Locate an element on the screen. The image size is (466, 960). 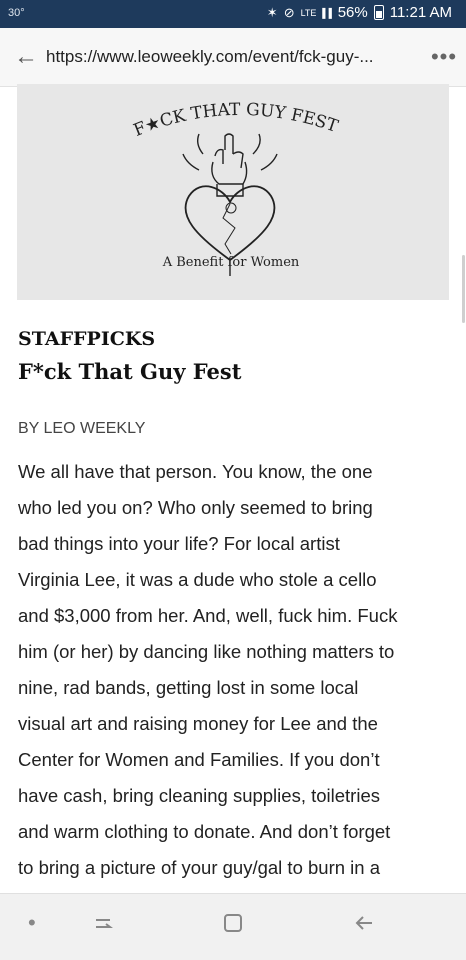
poster-illustration: F★CK THAT GUY FEST A Benefit for Women is located at coordinates (236, 188).